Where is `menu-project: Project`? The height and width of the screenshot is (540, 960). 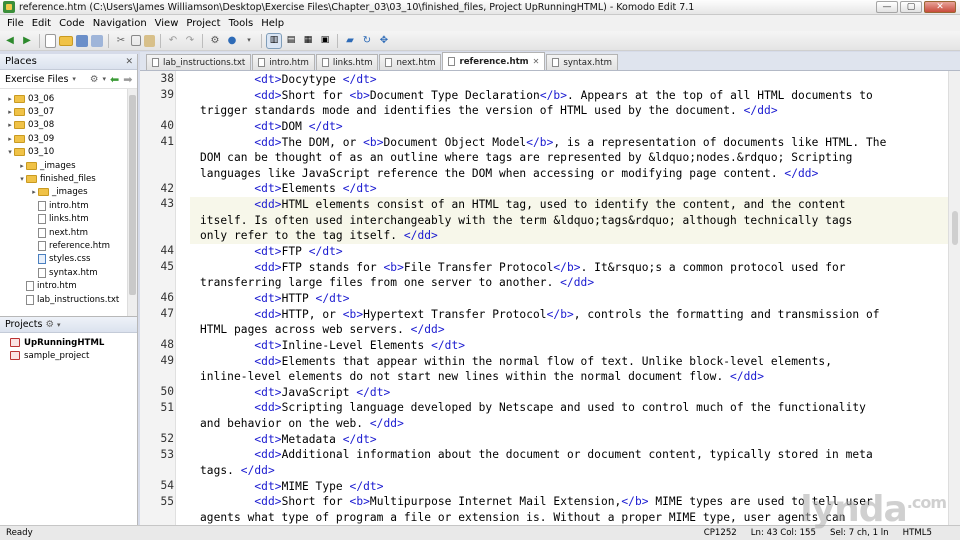 menu-project: Project is located at coordinates (203, 23).